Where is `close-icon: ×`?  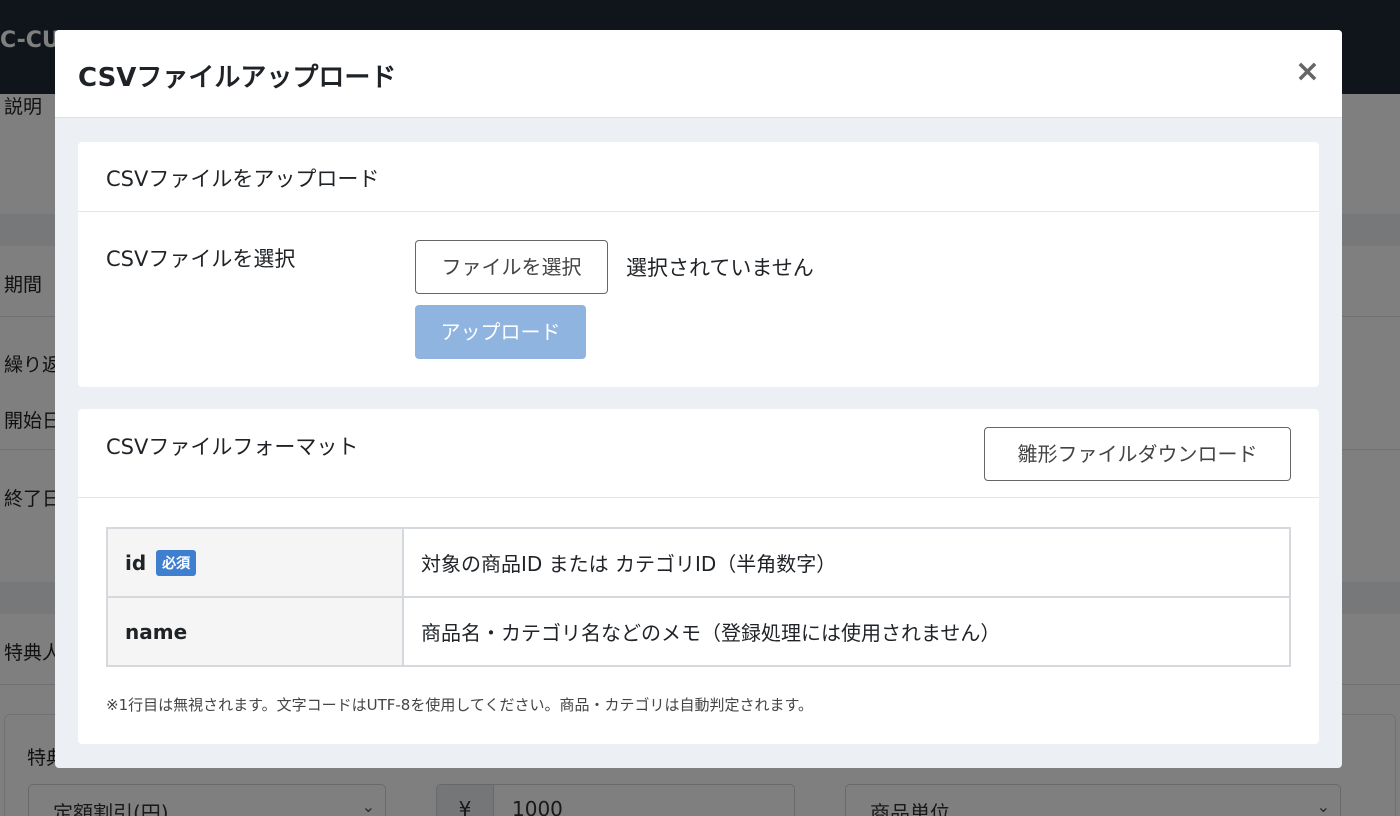
close-icon: × is located at coordinates (1307, 72).